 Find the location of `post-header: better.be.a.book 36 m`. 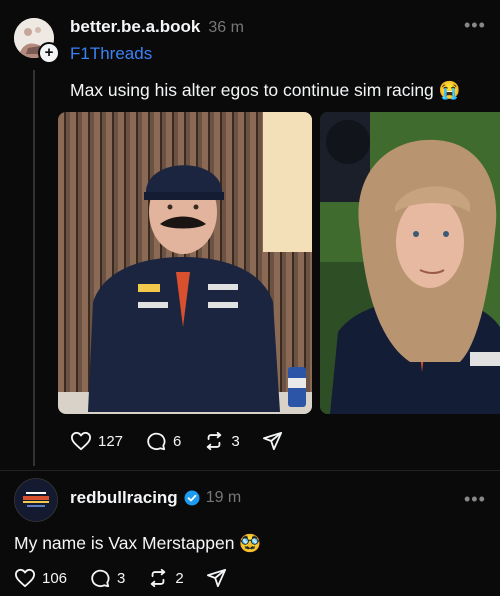

post-header: better.be.a.book 36 m is located at coordinates (157, 27).